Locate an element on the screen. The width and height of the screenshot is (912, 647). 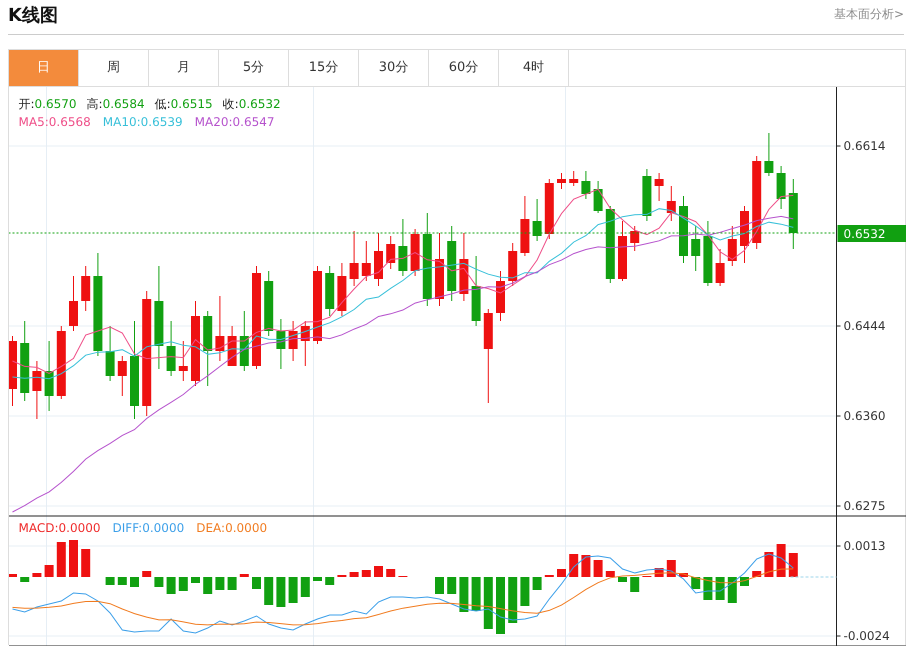
current-price-label: 0.6532 is located at coordinates (872, 233).